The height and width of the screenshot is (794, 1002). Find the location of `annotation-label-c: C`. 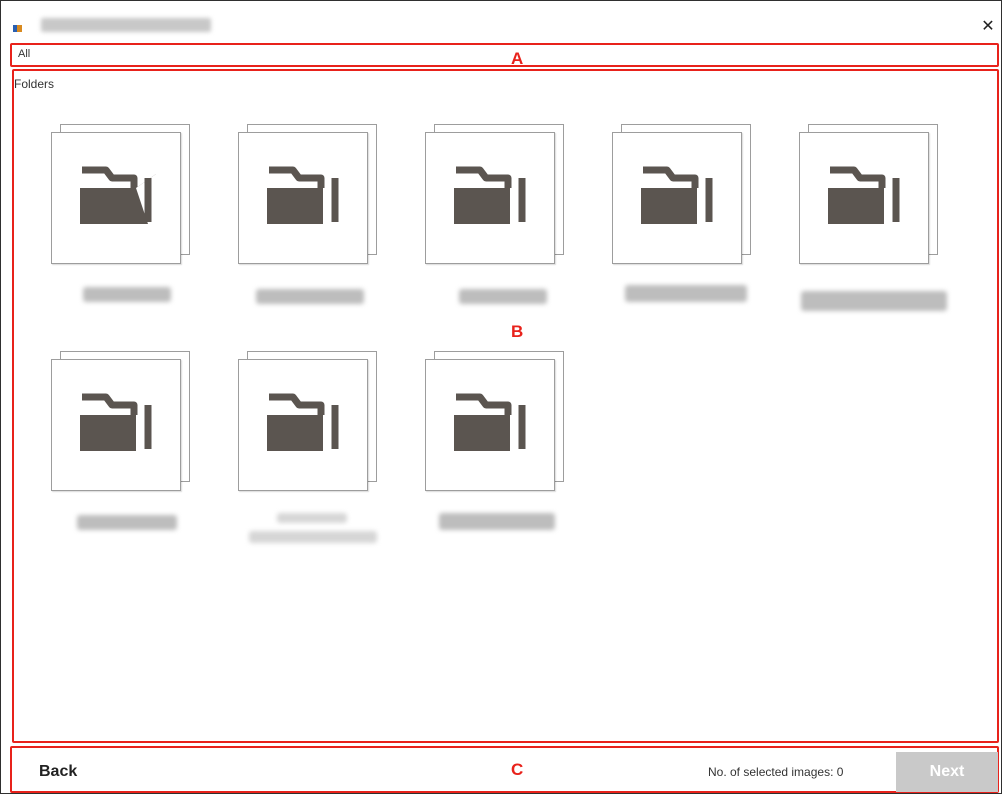

annotation-label-c: C is located at coordinates (517, 769).